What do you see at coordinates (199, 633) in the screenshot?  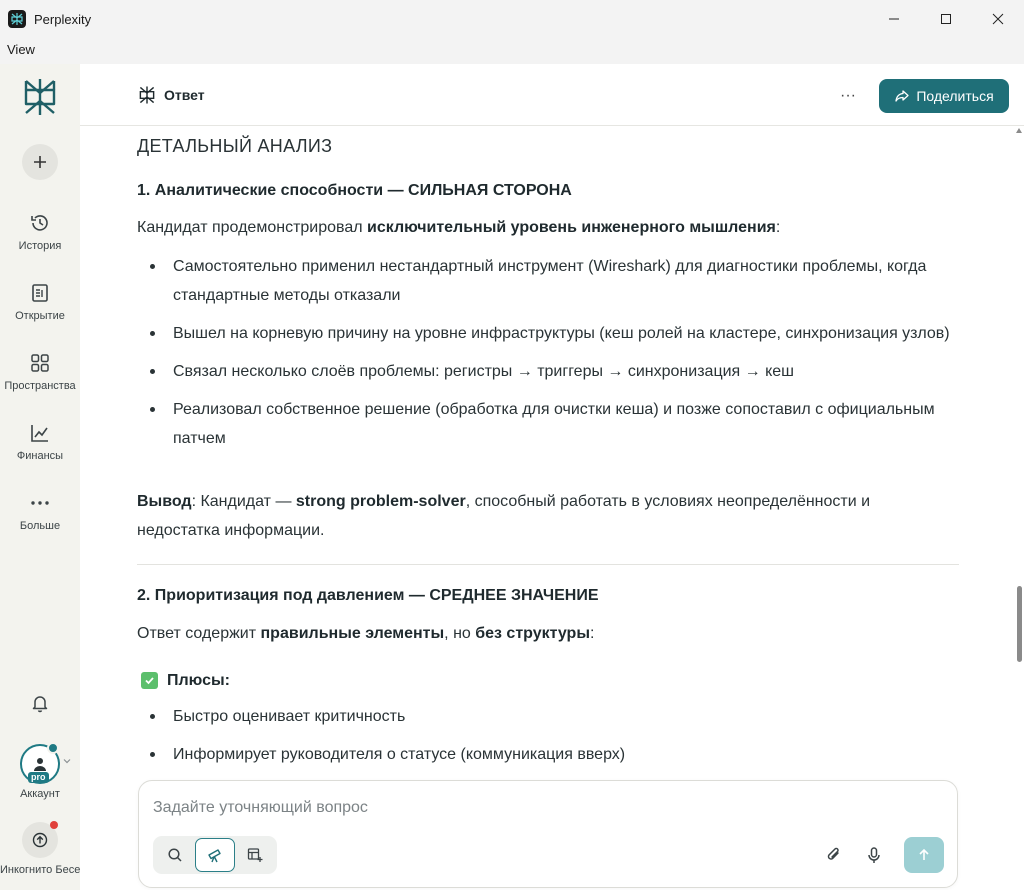 I see `text: Ответ содержит` at bounding box center [199, 633].